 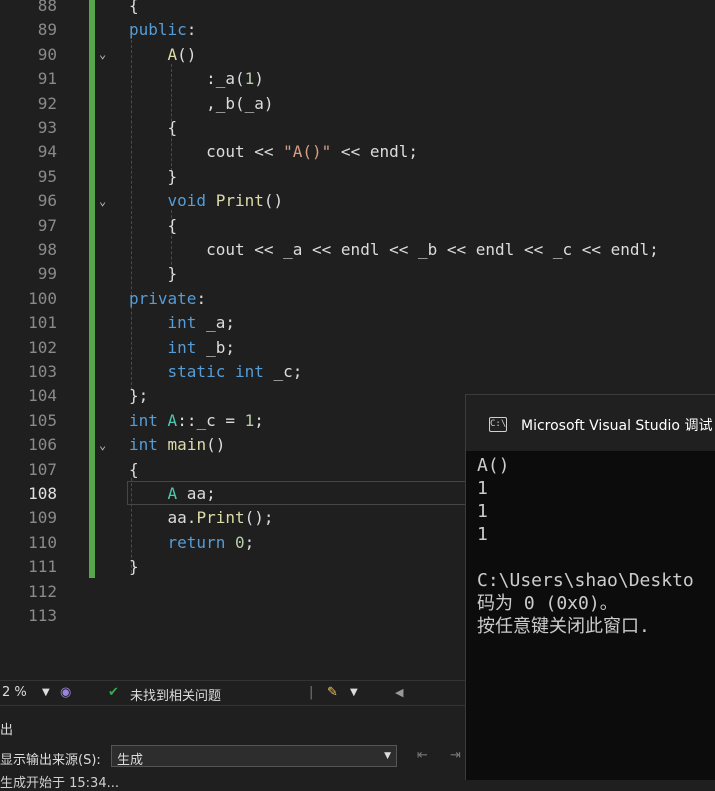 What do you see at coordinates (42, 469) in the screenshot?
I see `line-number: 107` at bounding box center [42, 469].